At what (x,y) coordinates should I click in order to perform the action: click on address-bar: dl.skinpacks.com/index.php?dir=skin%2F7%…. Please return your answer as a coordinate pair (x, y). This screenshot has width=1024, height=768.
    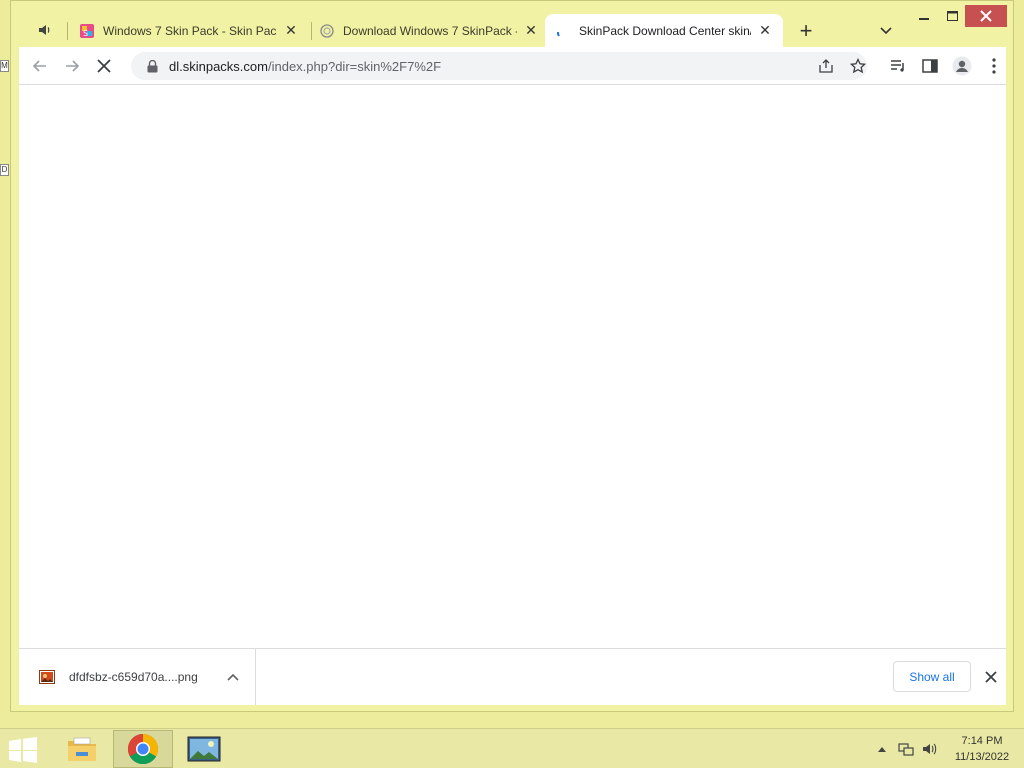
    Looking at the image, I should click on (499, 66).